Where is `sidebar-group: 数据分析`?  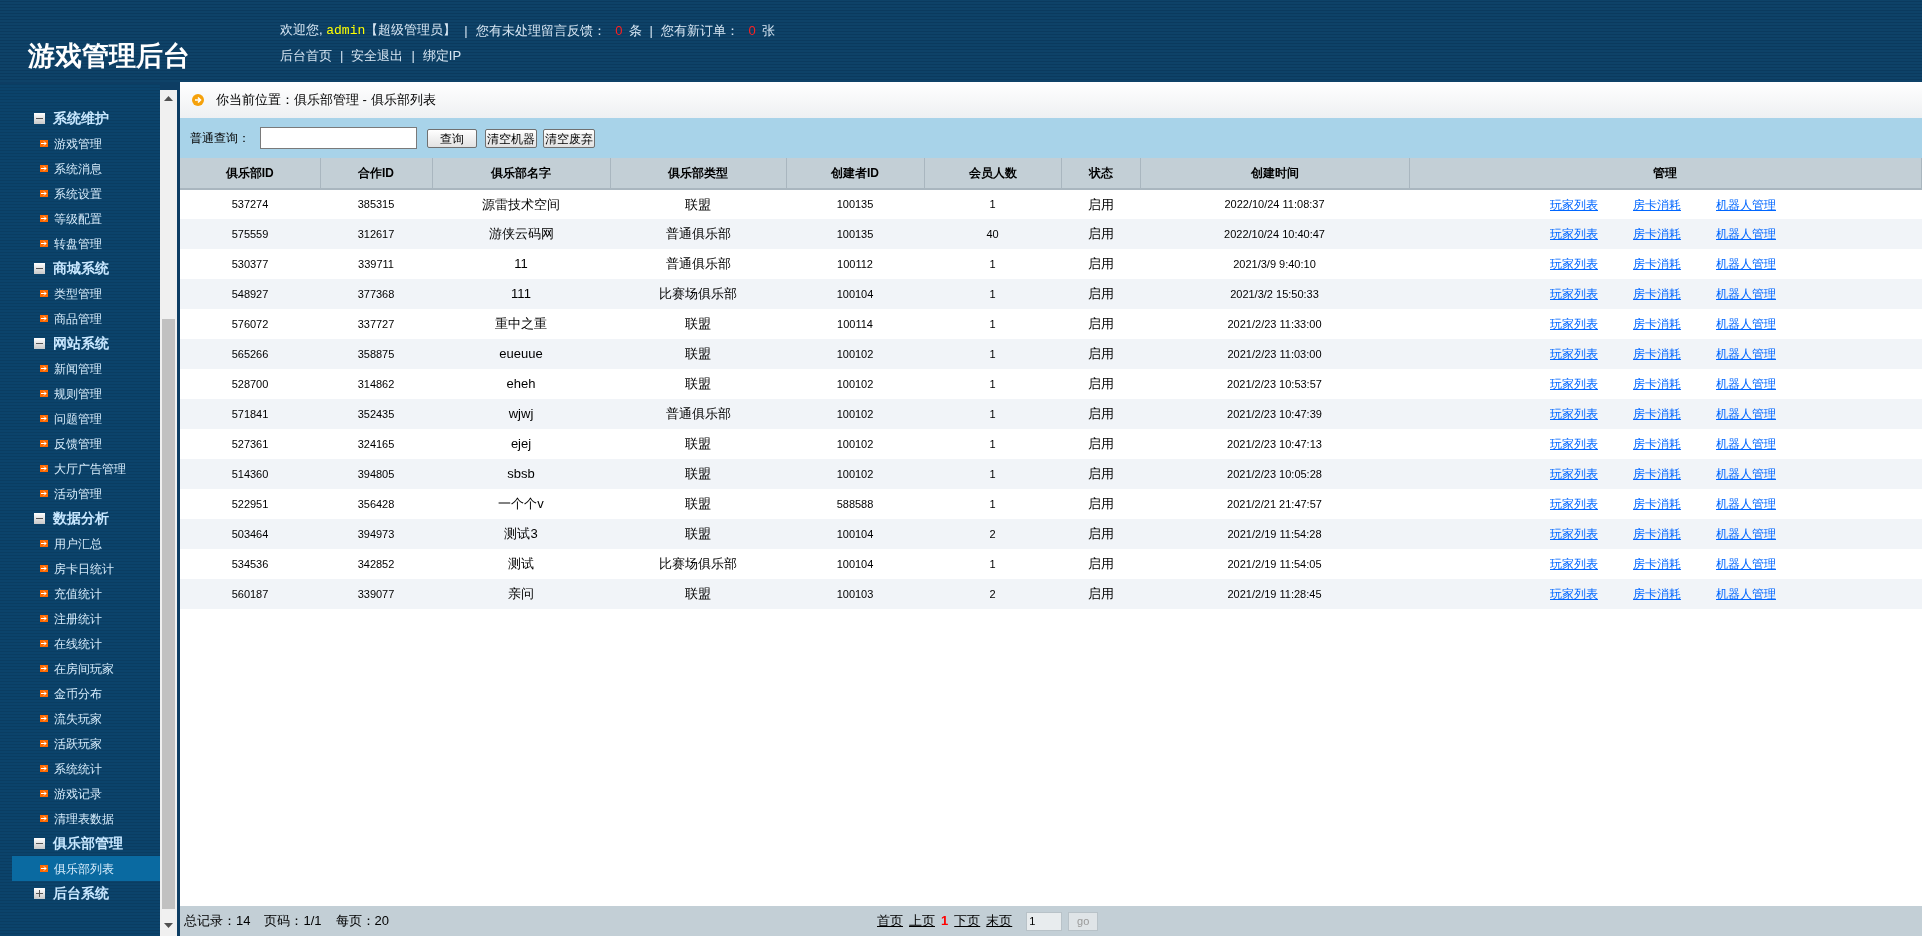 sidebar-group: 数据分析 is located at coordinates (86, 518).